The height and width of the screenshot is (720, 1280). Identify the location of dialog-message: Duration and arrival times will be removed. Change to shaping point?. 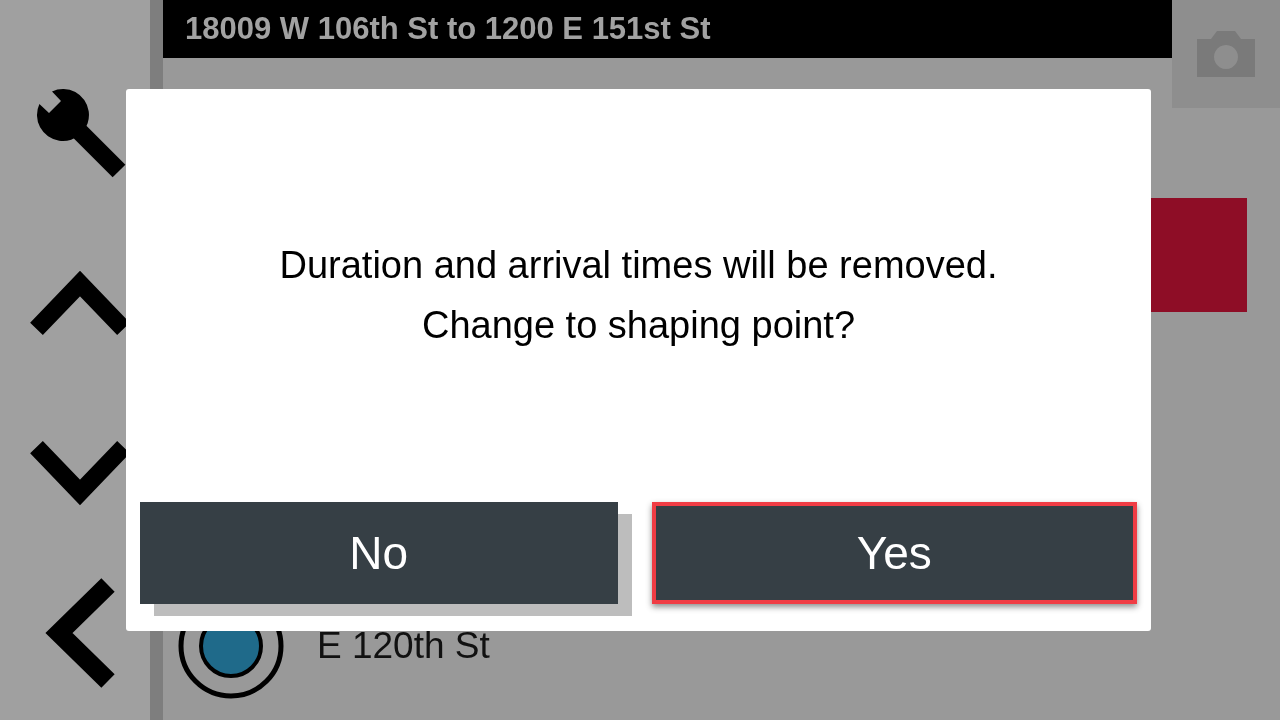
(638, 295).